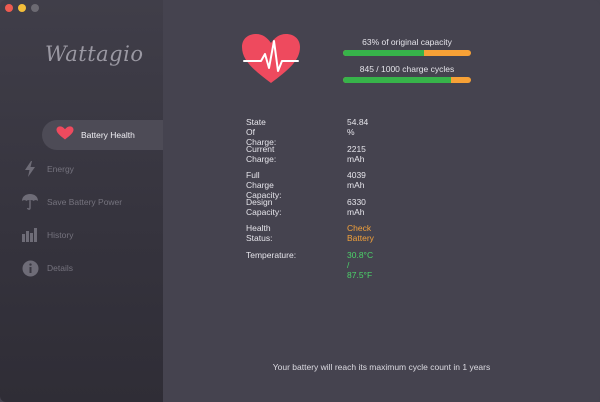 The height and width of the screenshot is (402, 600). What do you see at coordinates (356, 206) in the screenshot?
I see `detail-value: 6330 mAh` at bounding box center [356, 206].